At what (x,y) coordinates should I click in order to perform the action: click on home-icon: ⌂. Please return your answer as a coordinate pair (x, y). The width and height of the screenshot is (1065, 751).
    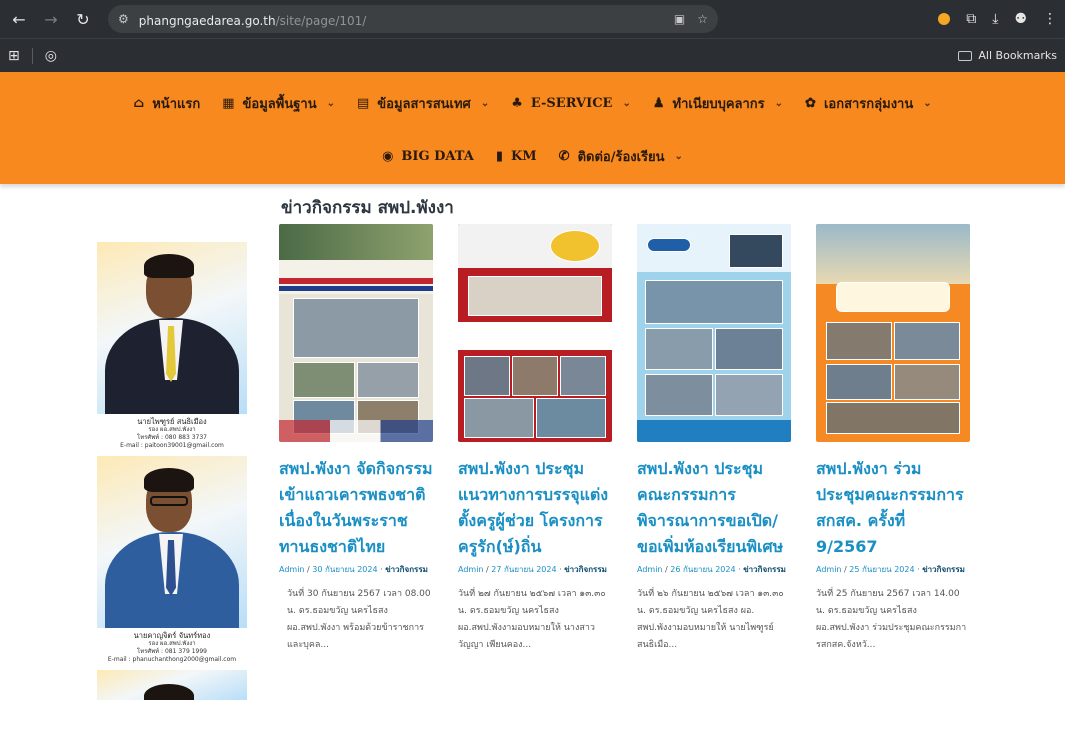
    Looking at the image, I should click on (139, 103).